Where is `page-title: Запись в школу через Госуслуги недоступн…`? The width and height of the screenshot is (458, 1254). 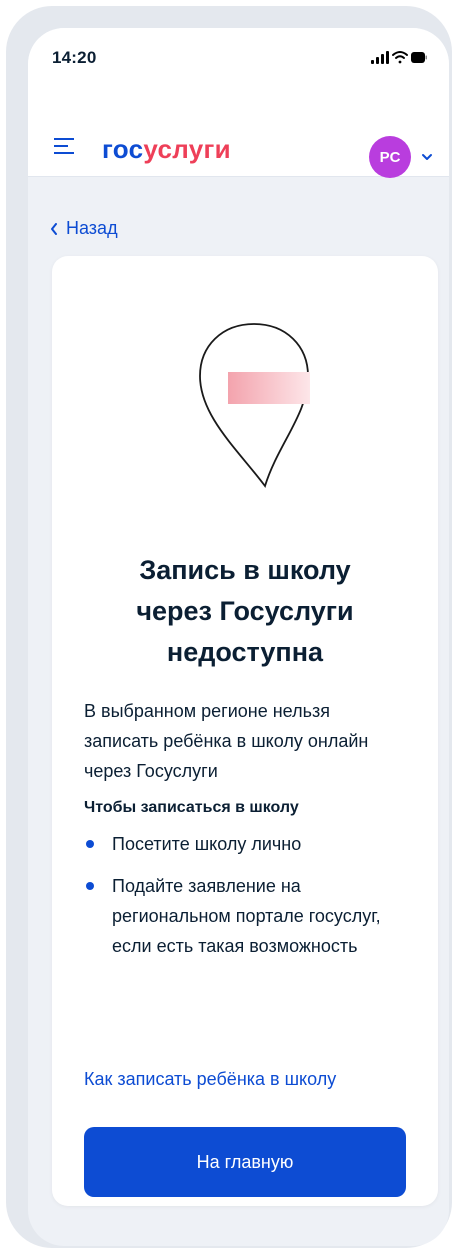
page-title: Запись в школу через Госуслуги недоступн… is located at coordinates (245, 611).